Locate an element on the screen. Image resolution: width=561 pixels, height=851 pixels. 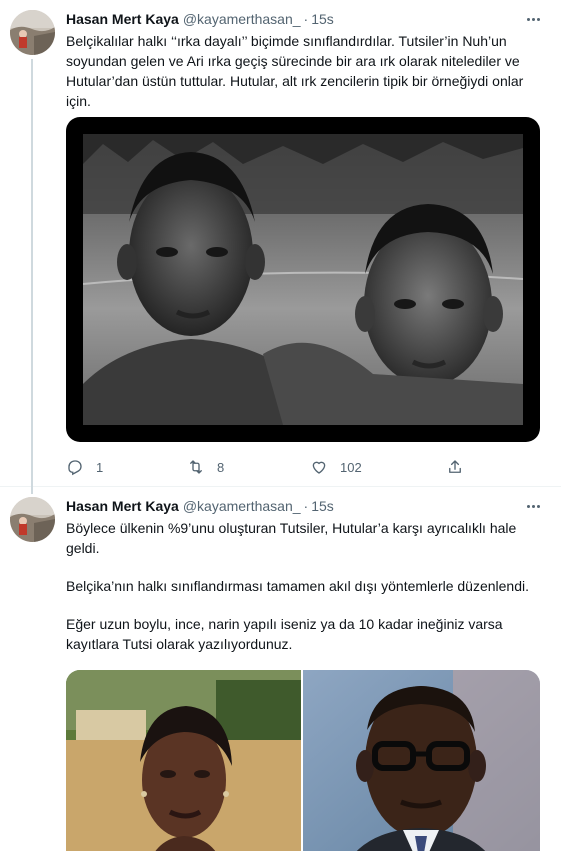
photo-woman-portrait is located at coordinates (183, 760).